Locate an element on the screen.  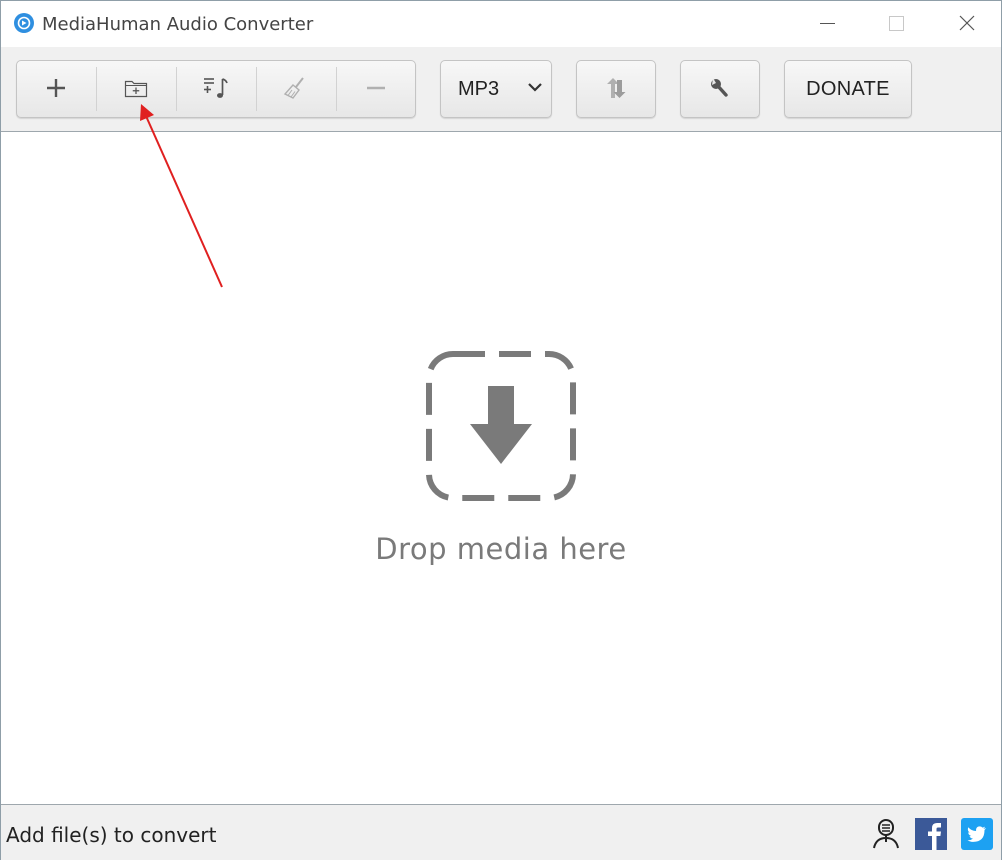
podcast-icon is located at coordinates (886, 834).